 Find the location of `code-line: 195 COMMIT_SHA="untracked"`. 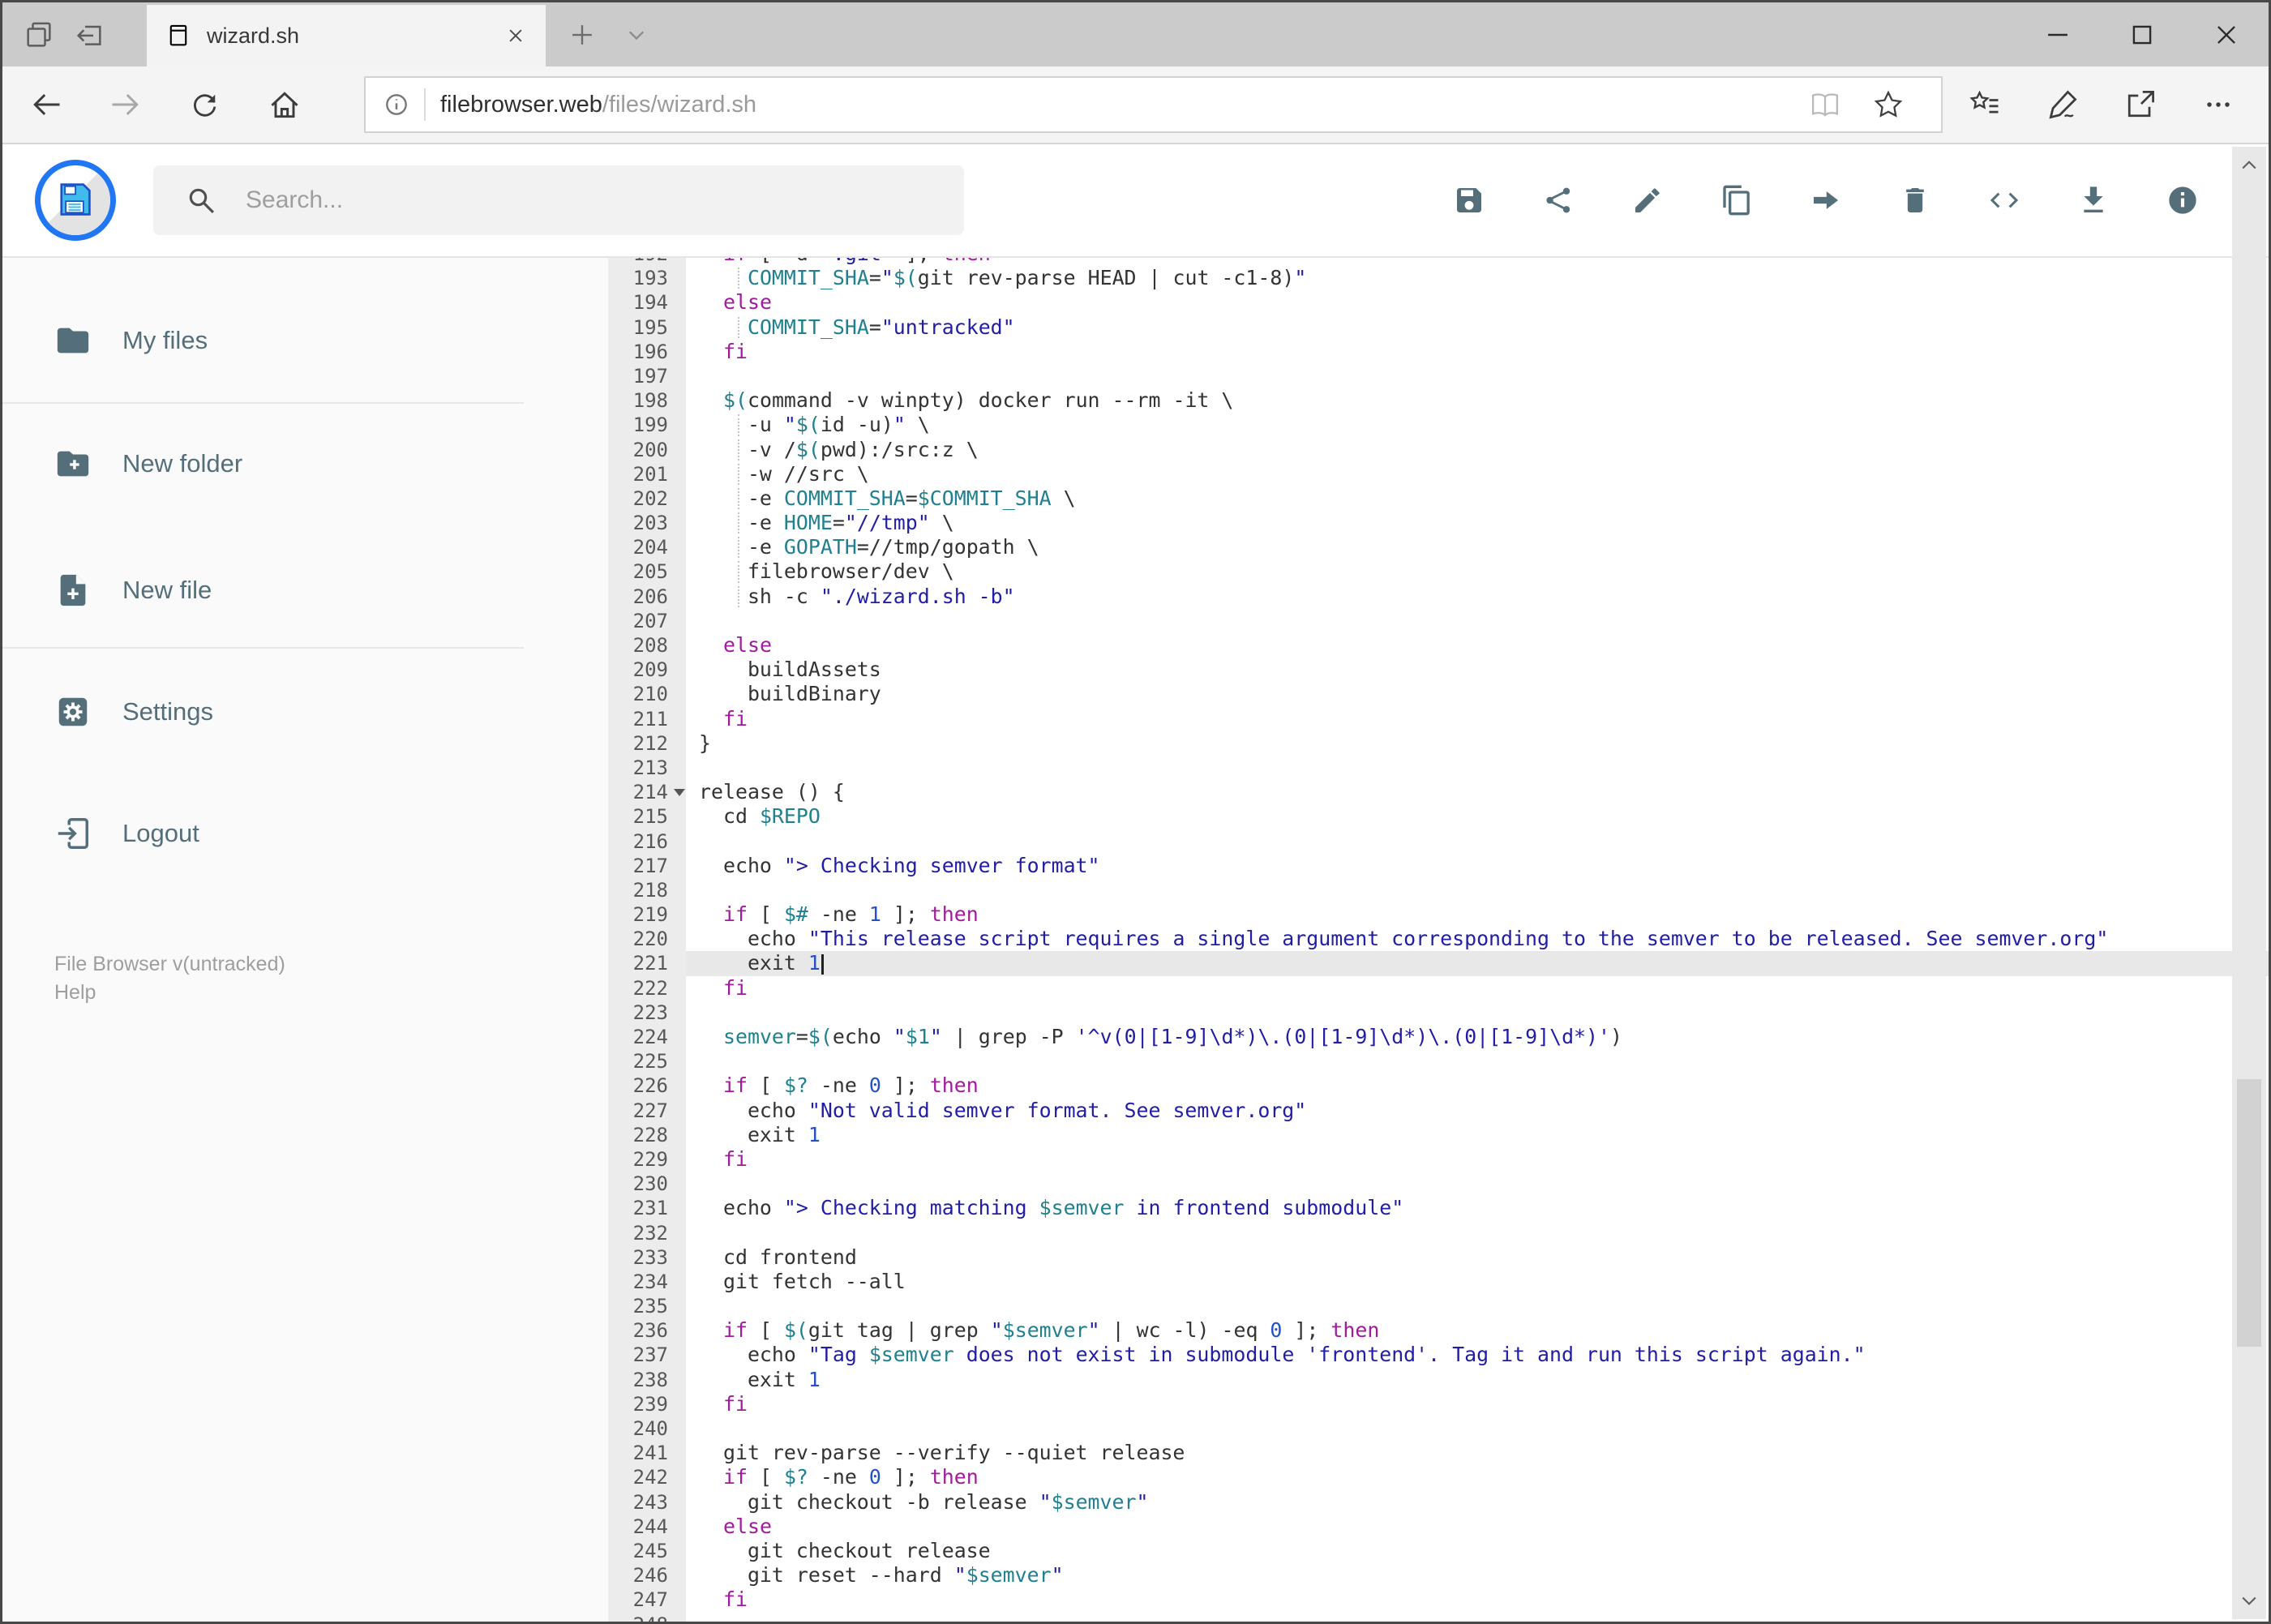

code-line: 195 COMMIT_SHA="untracked" is located at coordinates (1439, 328).